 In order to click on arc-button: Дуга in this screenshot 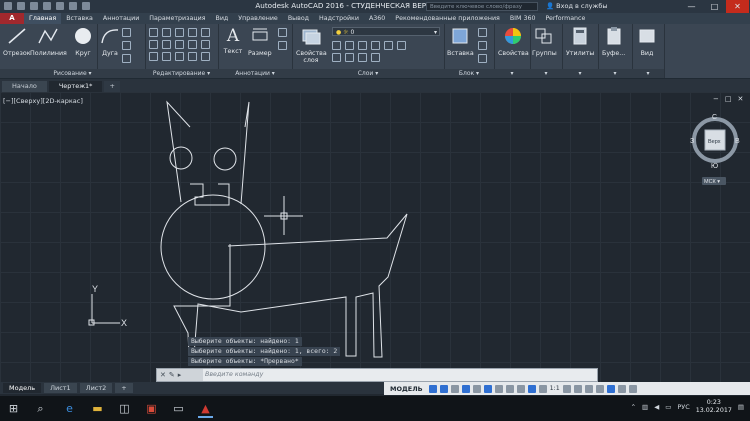, I will do `click(110, 41)`.